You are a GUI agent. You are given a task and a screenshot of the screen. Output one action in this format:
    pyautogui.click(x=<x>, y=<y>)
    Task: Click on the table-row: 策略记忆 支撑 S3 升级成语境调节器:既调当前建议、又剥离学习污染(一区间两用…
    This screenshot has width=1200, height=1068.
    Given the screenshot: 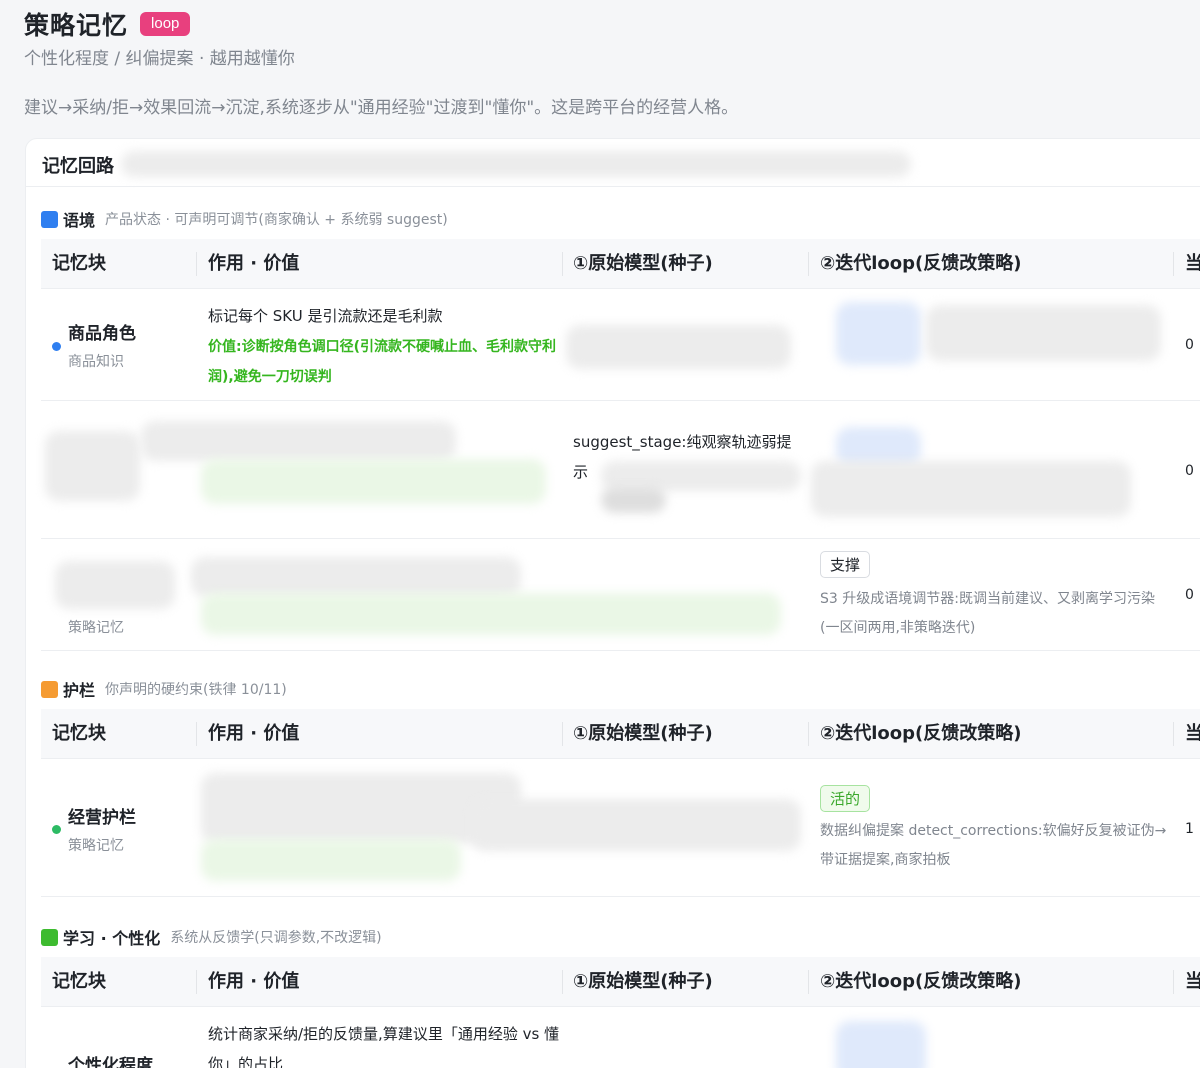 What is the action you would take?
    pyautogui.click(x=620, y=595)
    